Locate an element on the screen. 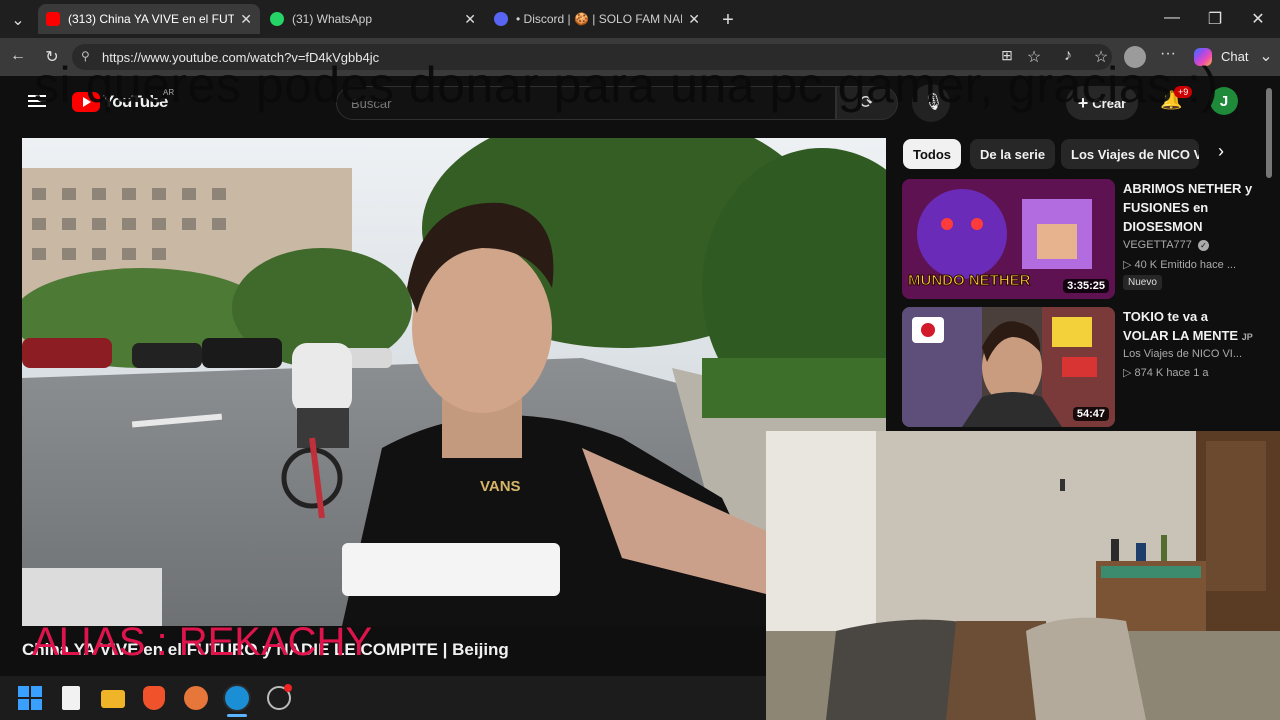 The image size is (1280, 720). edge-browser-icon is located at coordinates (237, 698).